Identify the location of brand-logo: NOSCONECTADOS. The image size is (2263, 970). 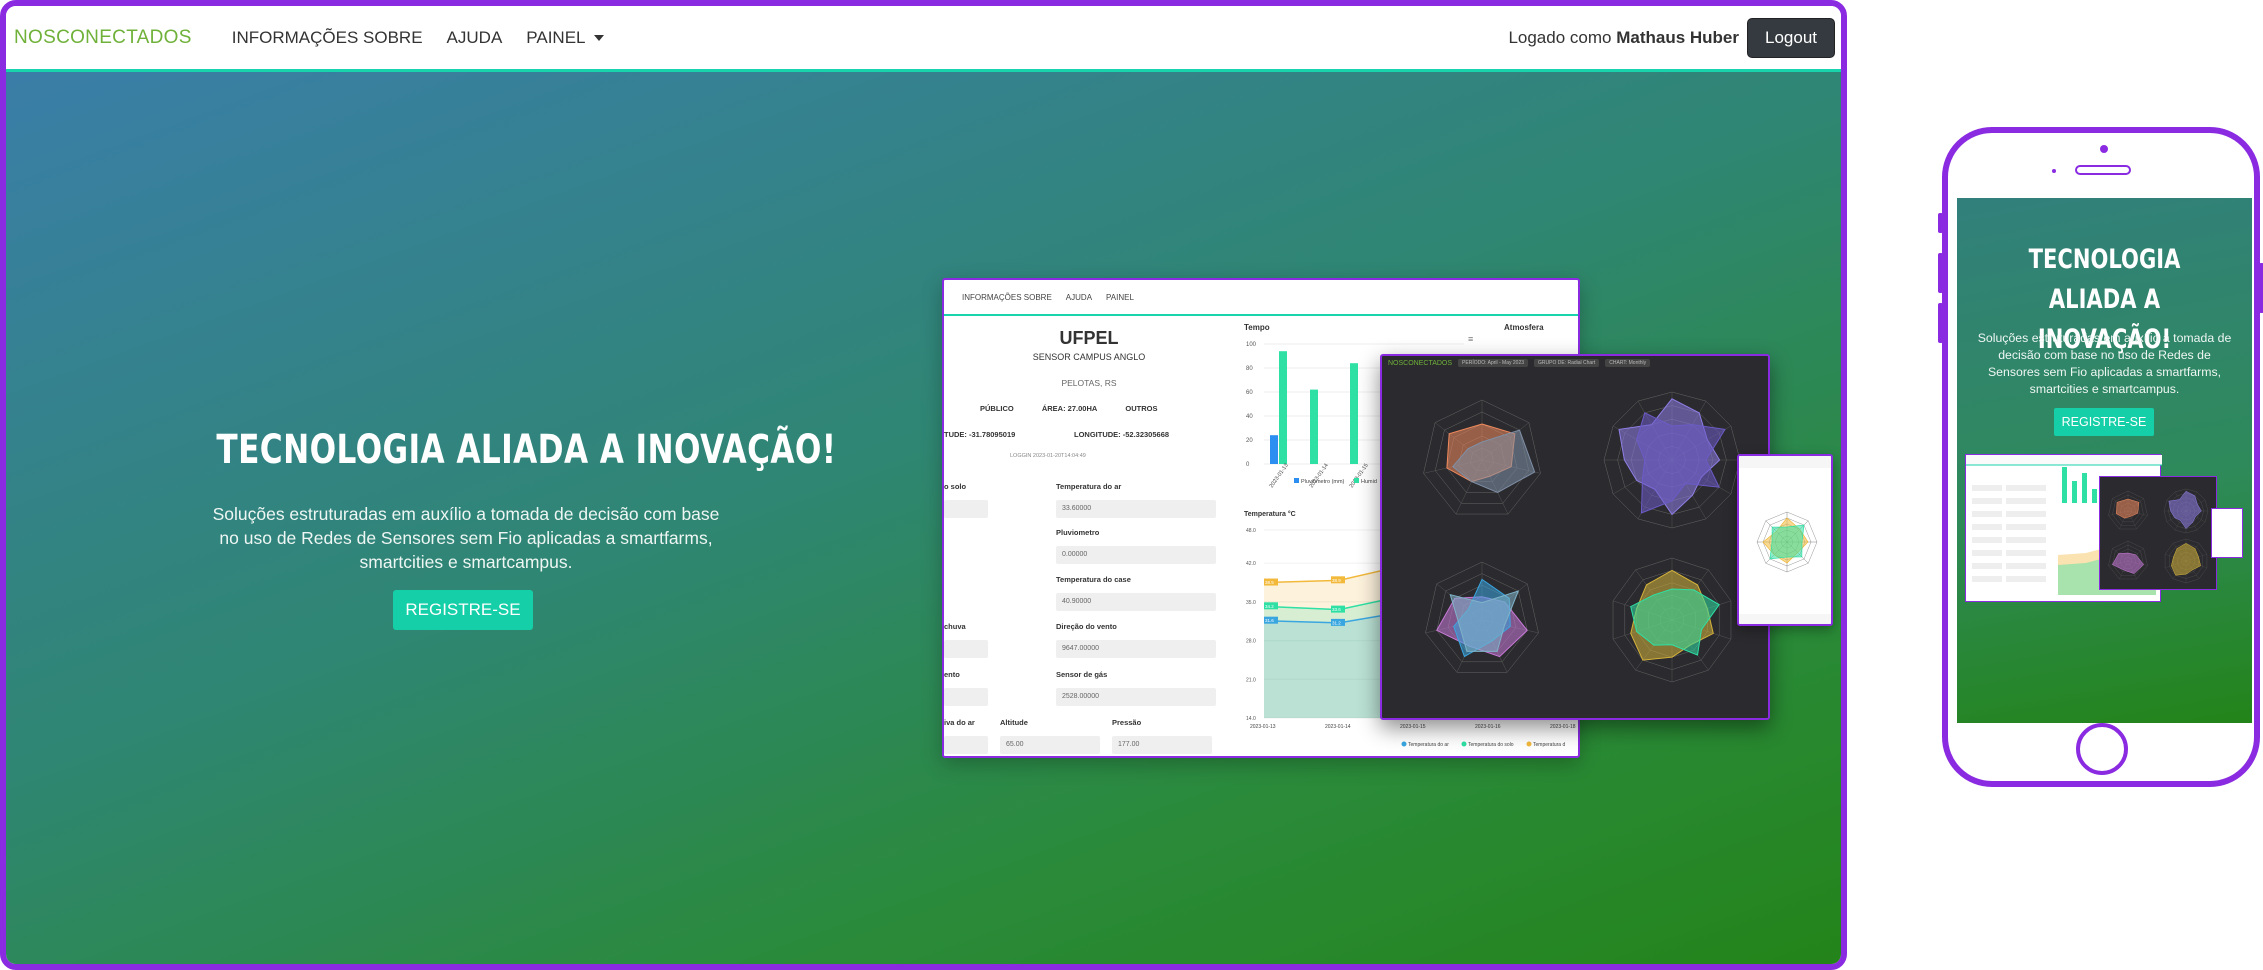
(103, 38).